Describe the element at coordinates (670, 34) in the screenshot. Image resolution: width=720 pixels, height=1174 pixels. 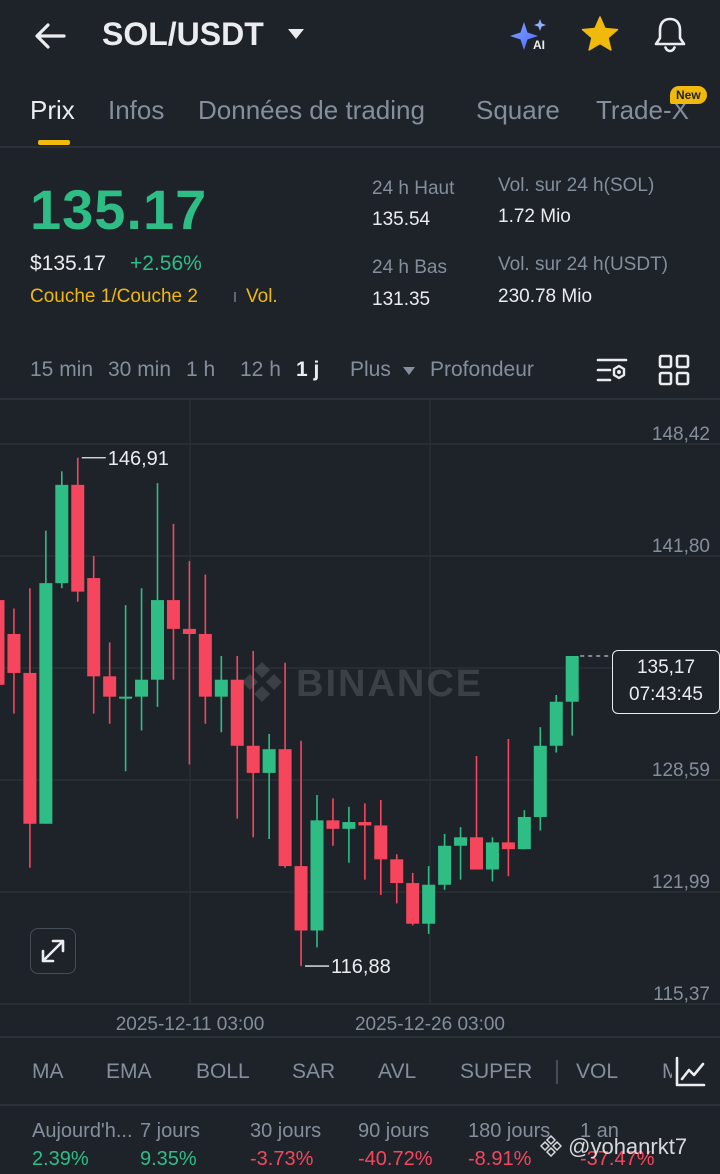
I see `bell-icon` at that location.